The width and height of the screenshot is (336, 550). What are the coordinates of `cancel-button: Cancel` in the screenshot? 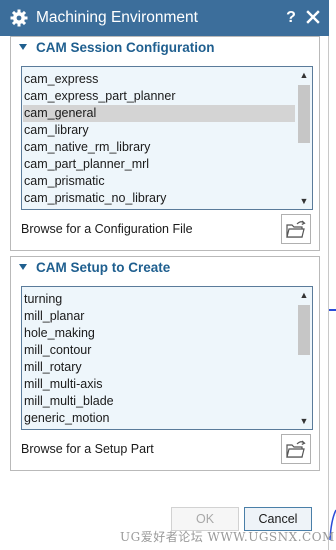 It's located at (278, 519).